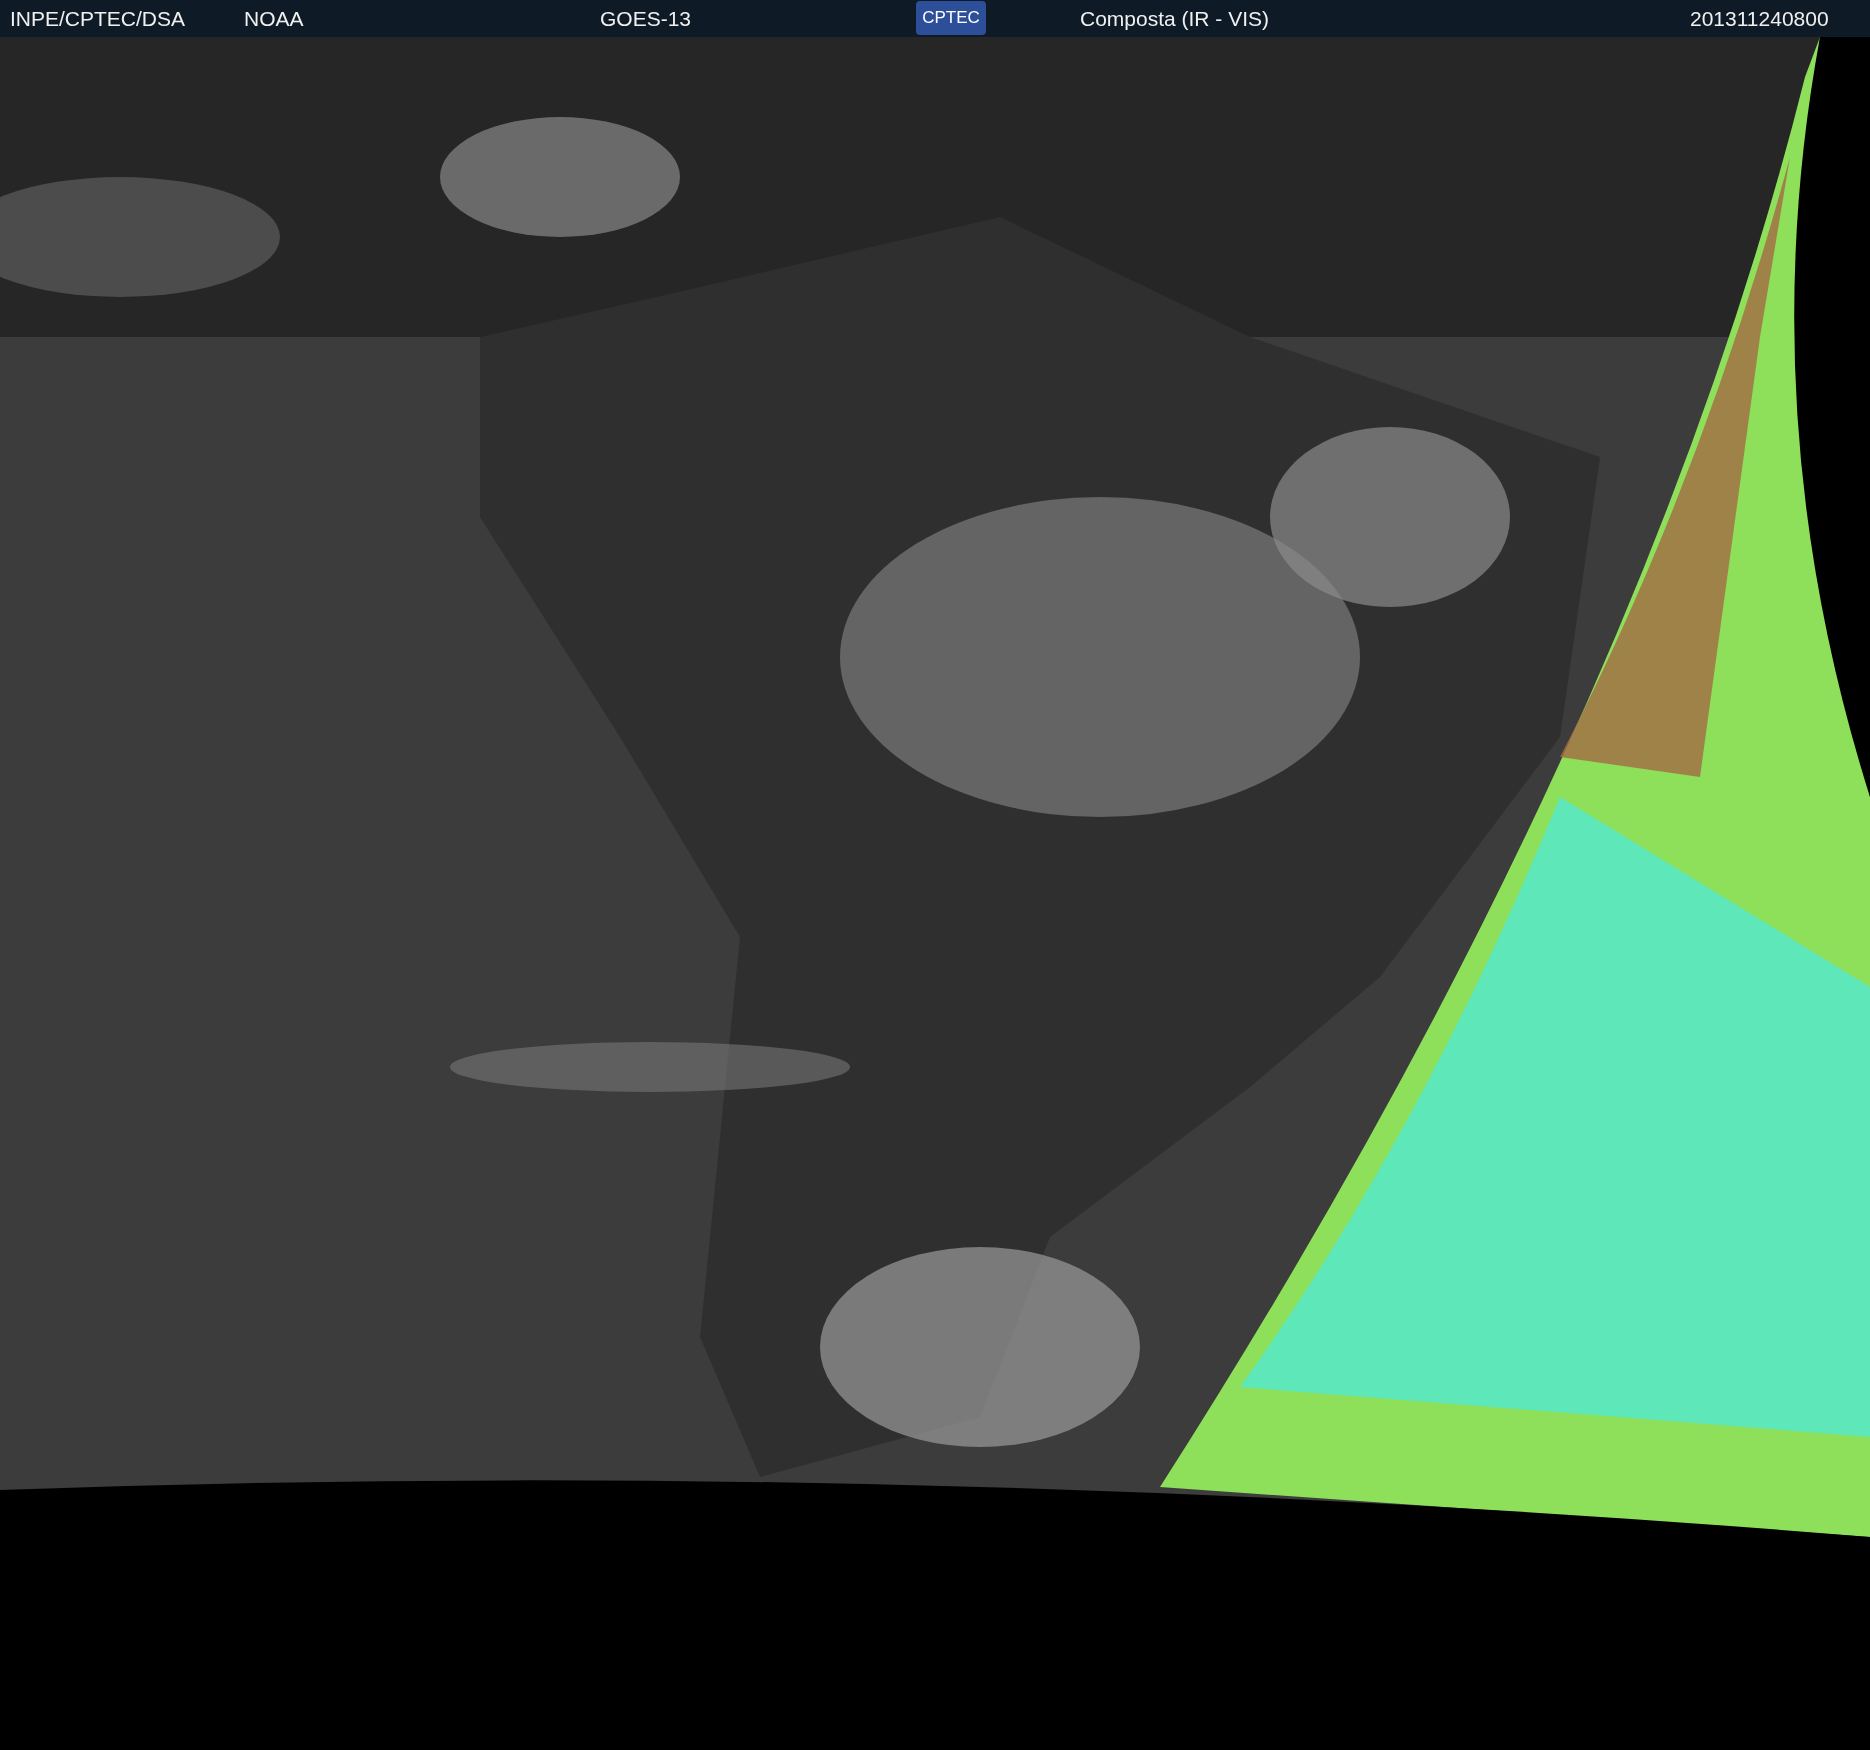 The height and width of the screenshot is (1750, 1870). What do you see at coordinates (1175, 18) in the screenshot?
I see `header-text: Composta (IR - VIS)` at bounding box center [1175, 18].